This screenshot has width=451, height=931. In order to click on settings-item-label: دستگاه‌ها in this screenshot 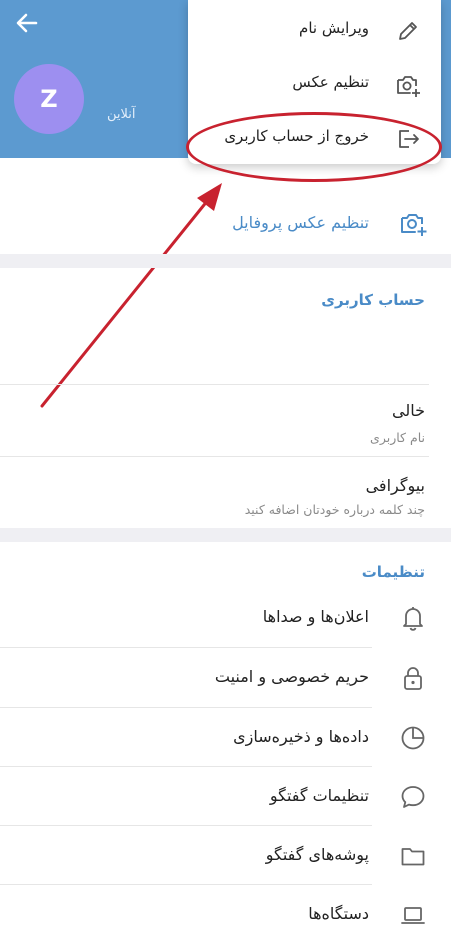, I will do `click(338, 913)`.